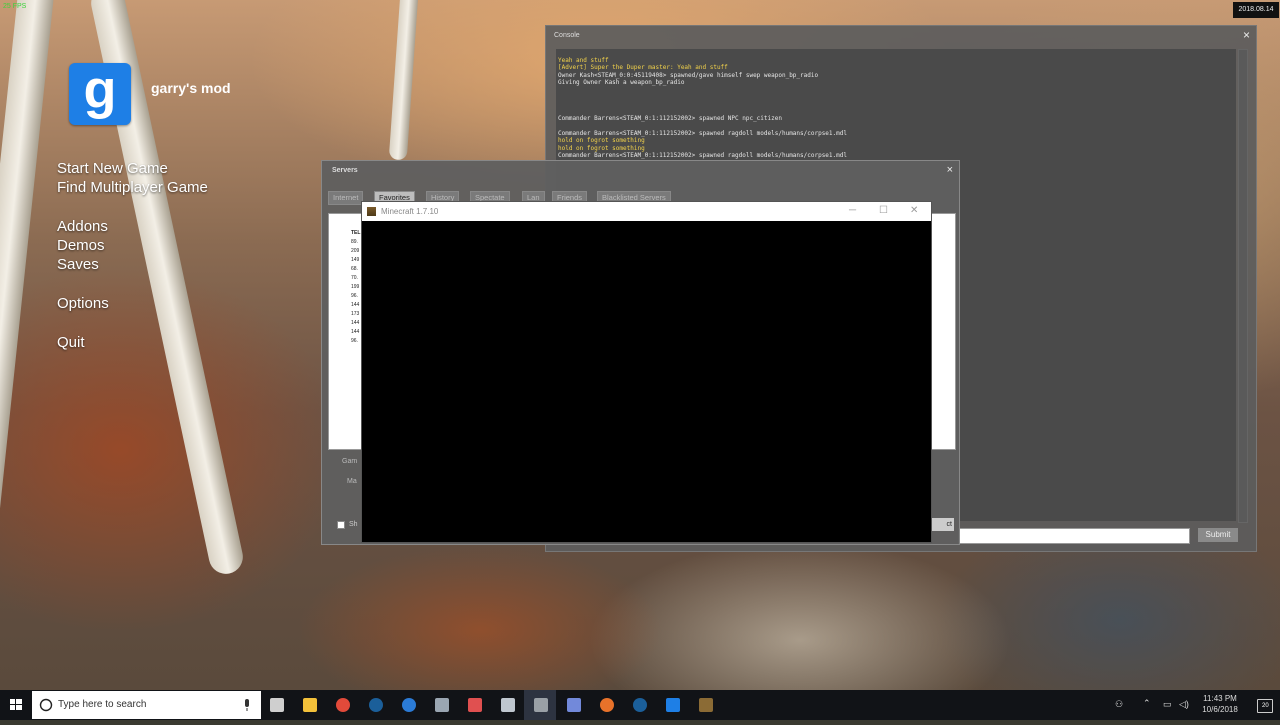 This screenshot has width=1280, height=725. What do you see at coordinates (914, 210) in the screenshot?
I see `close-icon: ✕` at bounding box center [914, 210].